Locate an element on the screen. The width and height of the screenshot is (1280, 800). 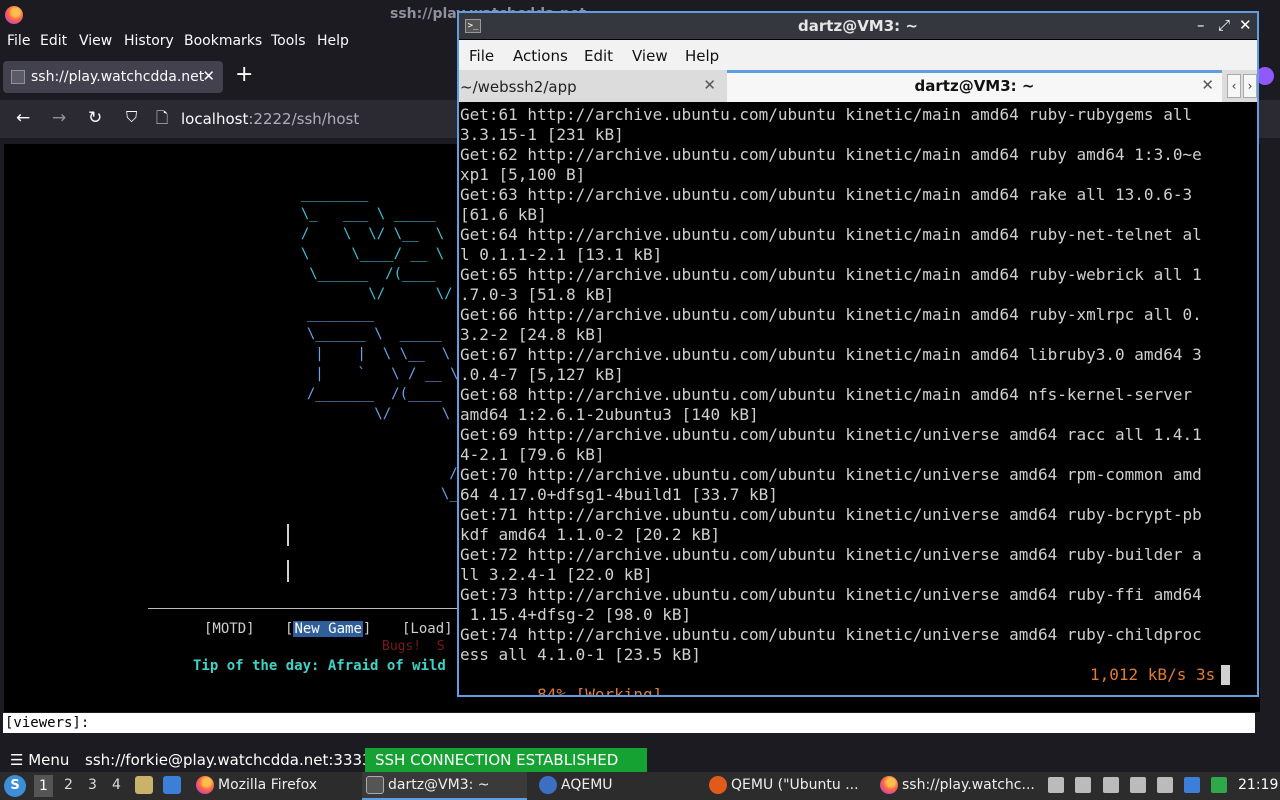
maximize-icon: ⤢ is located at coordinates (1224, 25).